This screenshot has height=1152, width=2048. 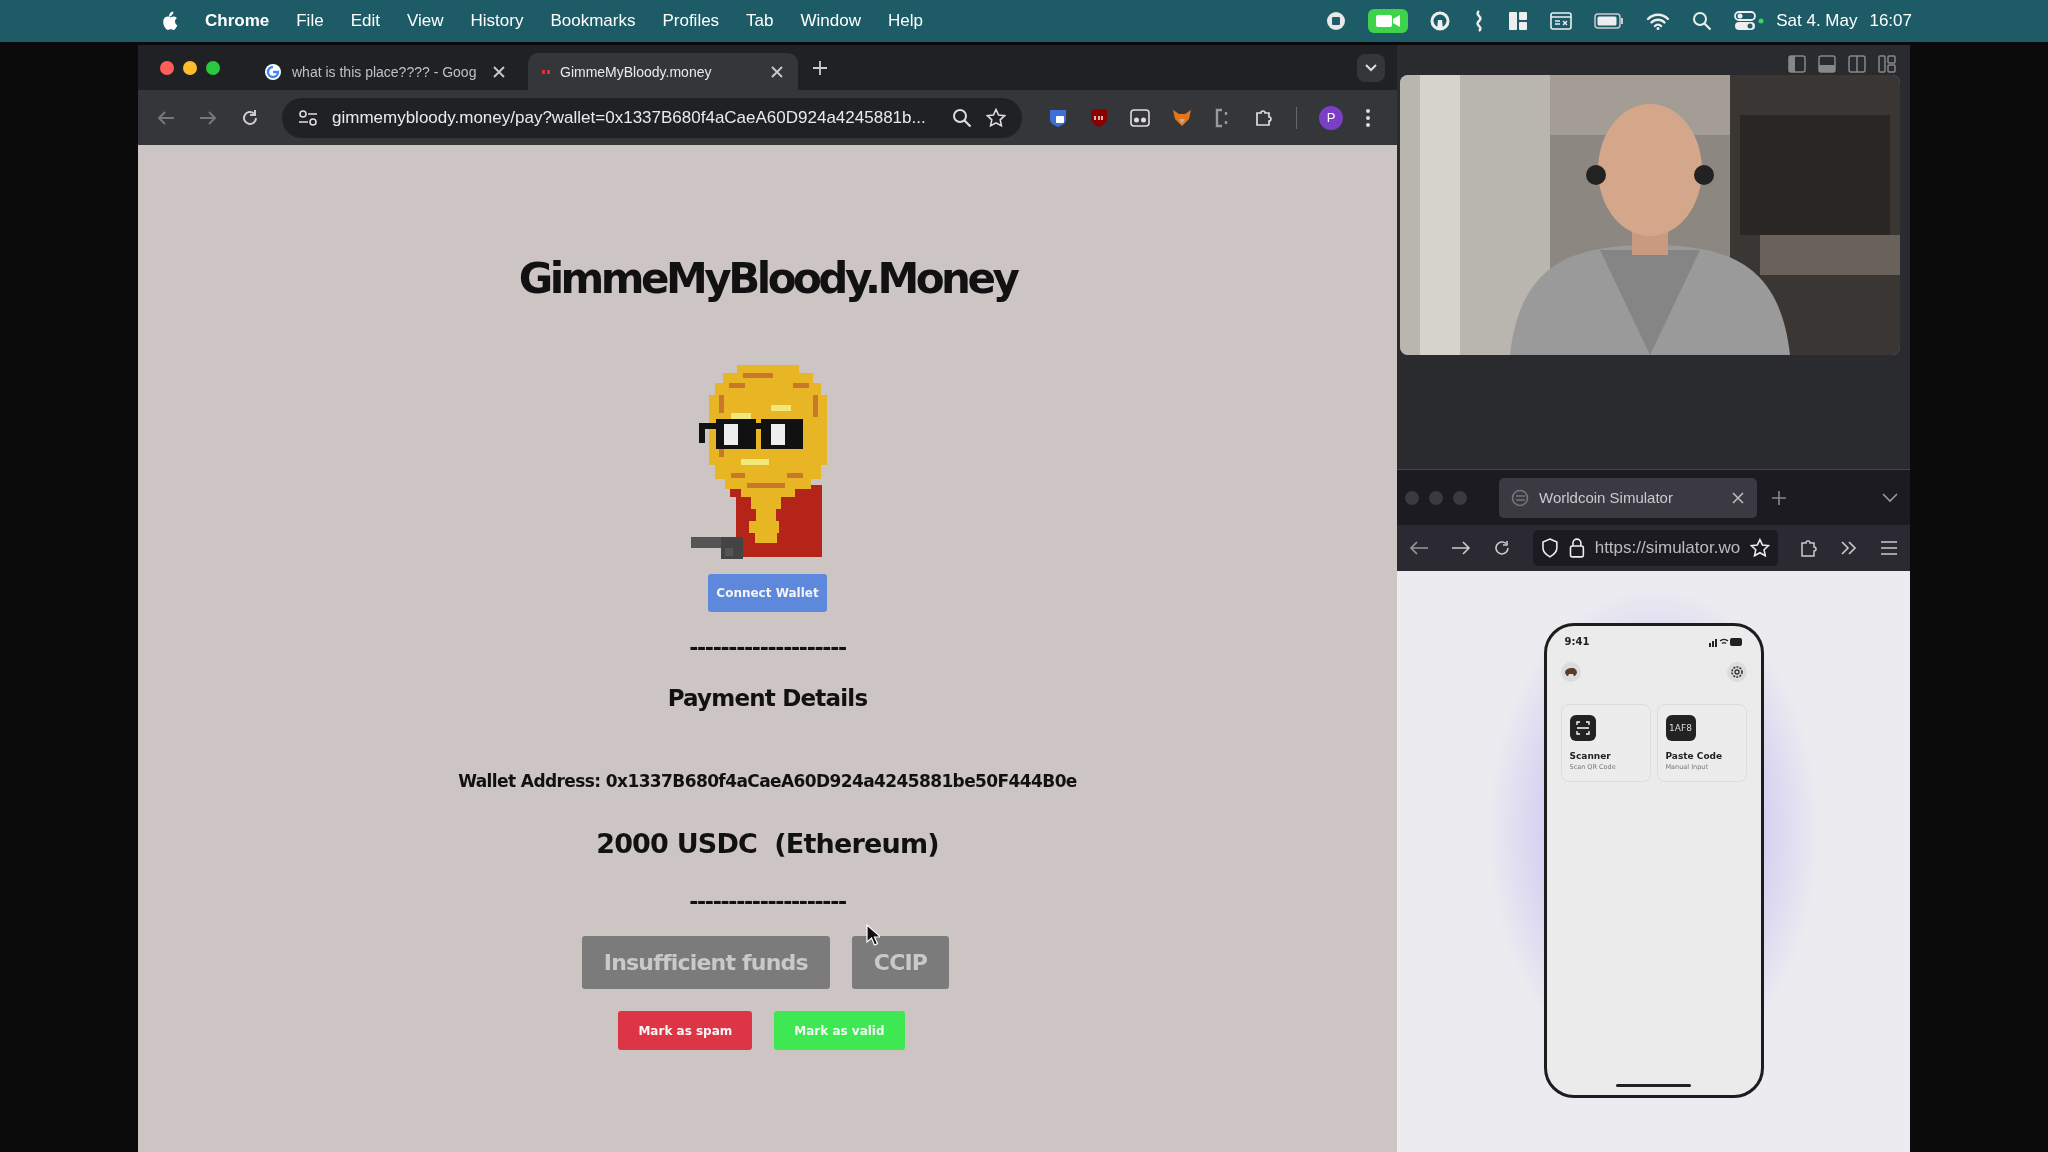 What do you see at coordinates (425, 21) in the screenshot?
I see `menu-item: View` at bounding box center [425, 21].